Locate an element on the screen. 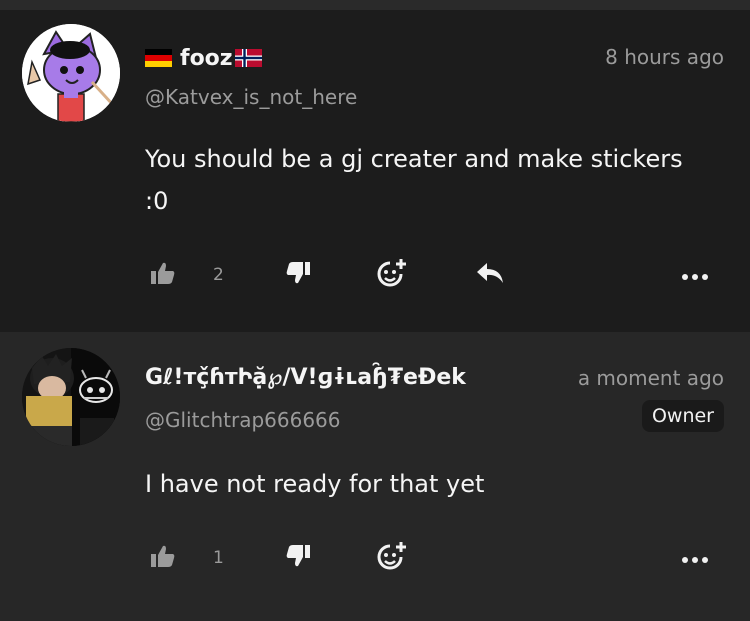  reply-icon is located at coordinates (490, 275).